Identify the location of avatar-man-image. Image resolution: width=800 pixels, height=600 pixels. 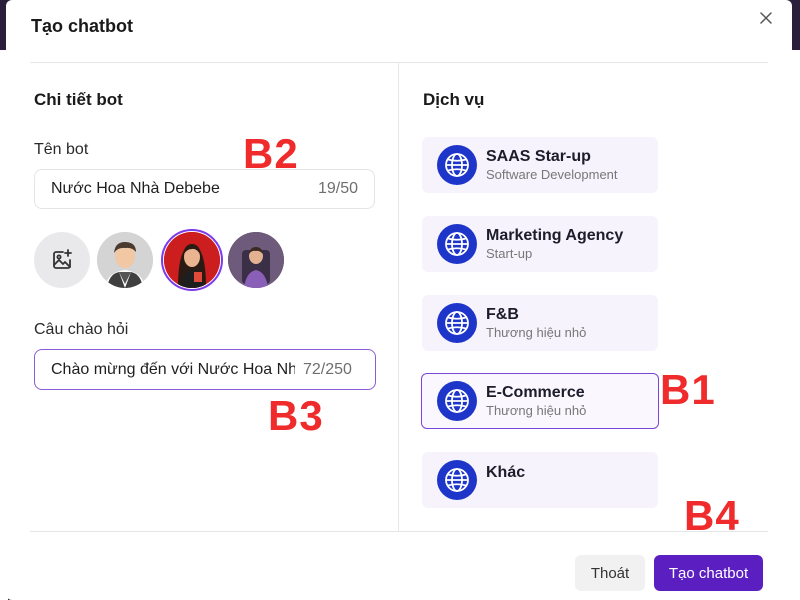
(125, 260).